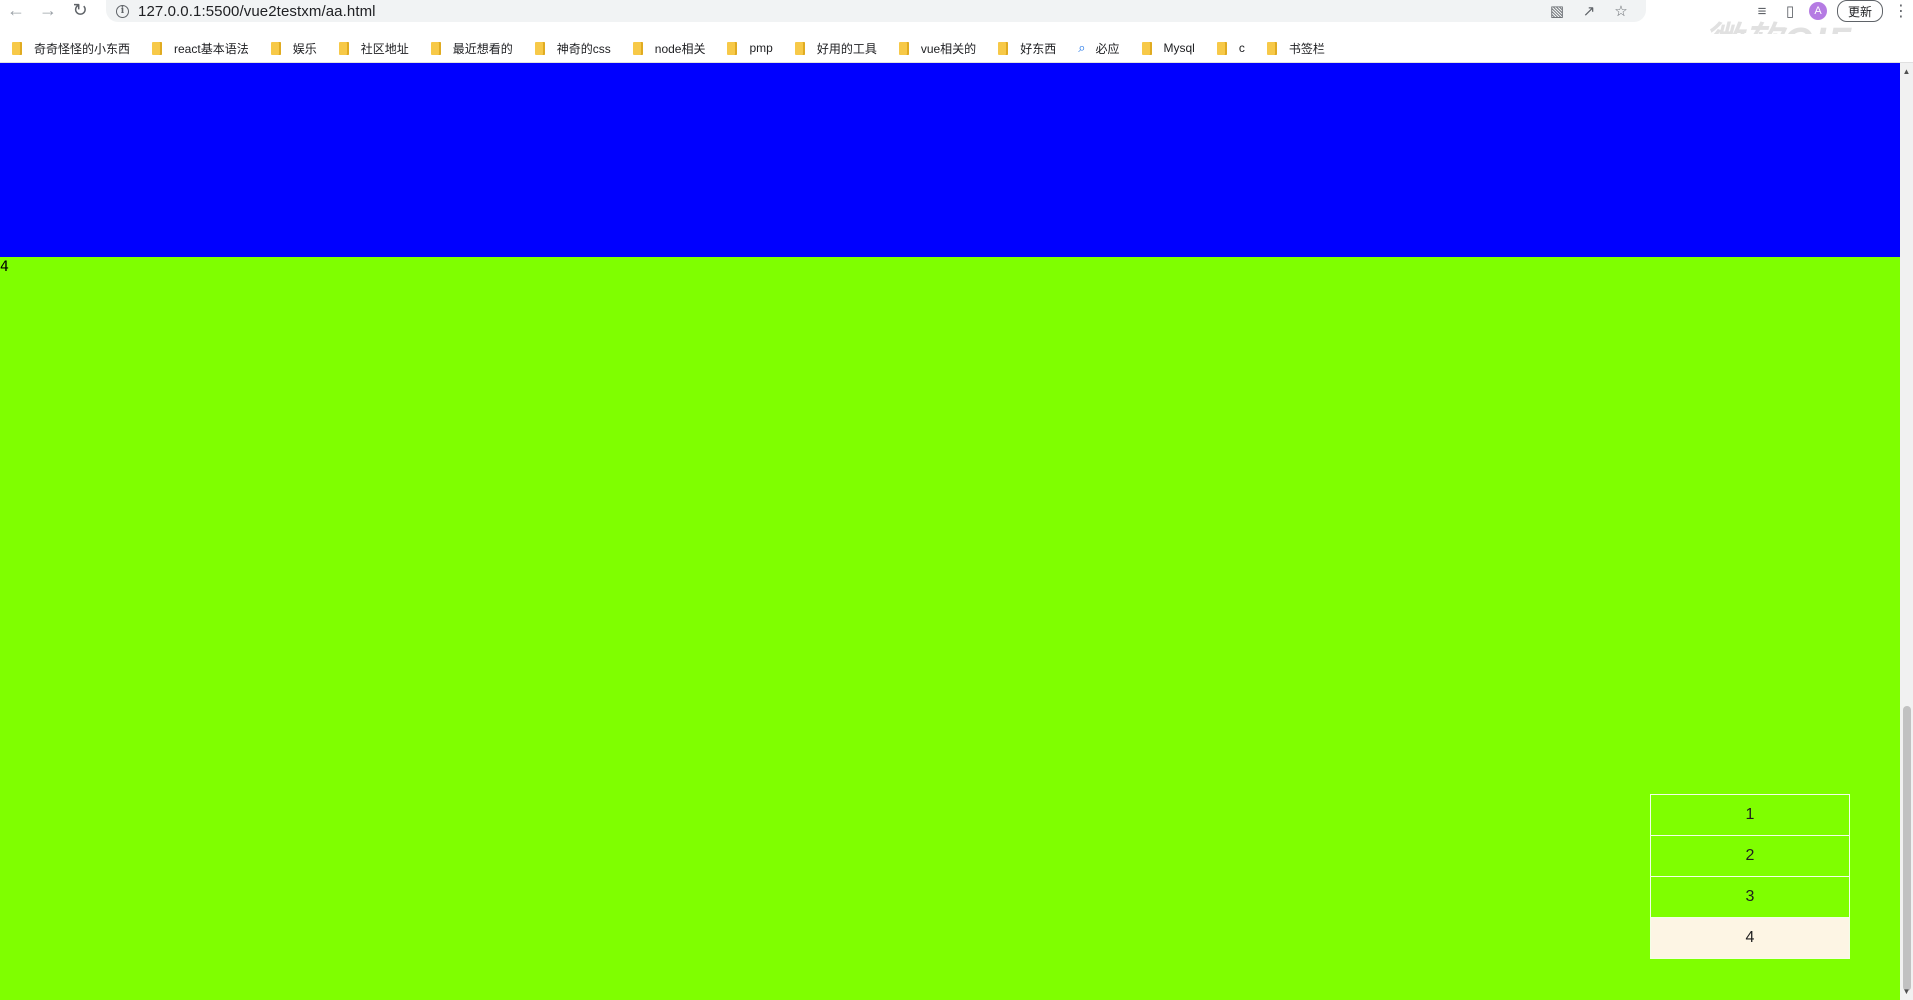 The height and width of the screenshot is (1000, 1913). Describe the element at coordinates (122, 11) in the screenshot. I see `site-info-icon: i` at that location.